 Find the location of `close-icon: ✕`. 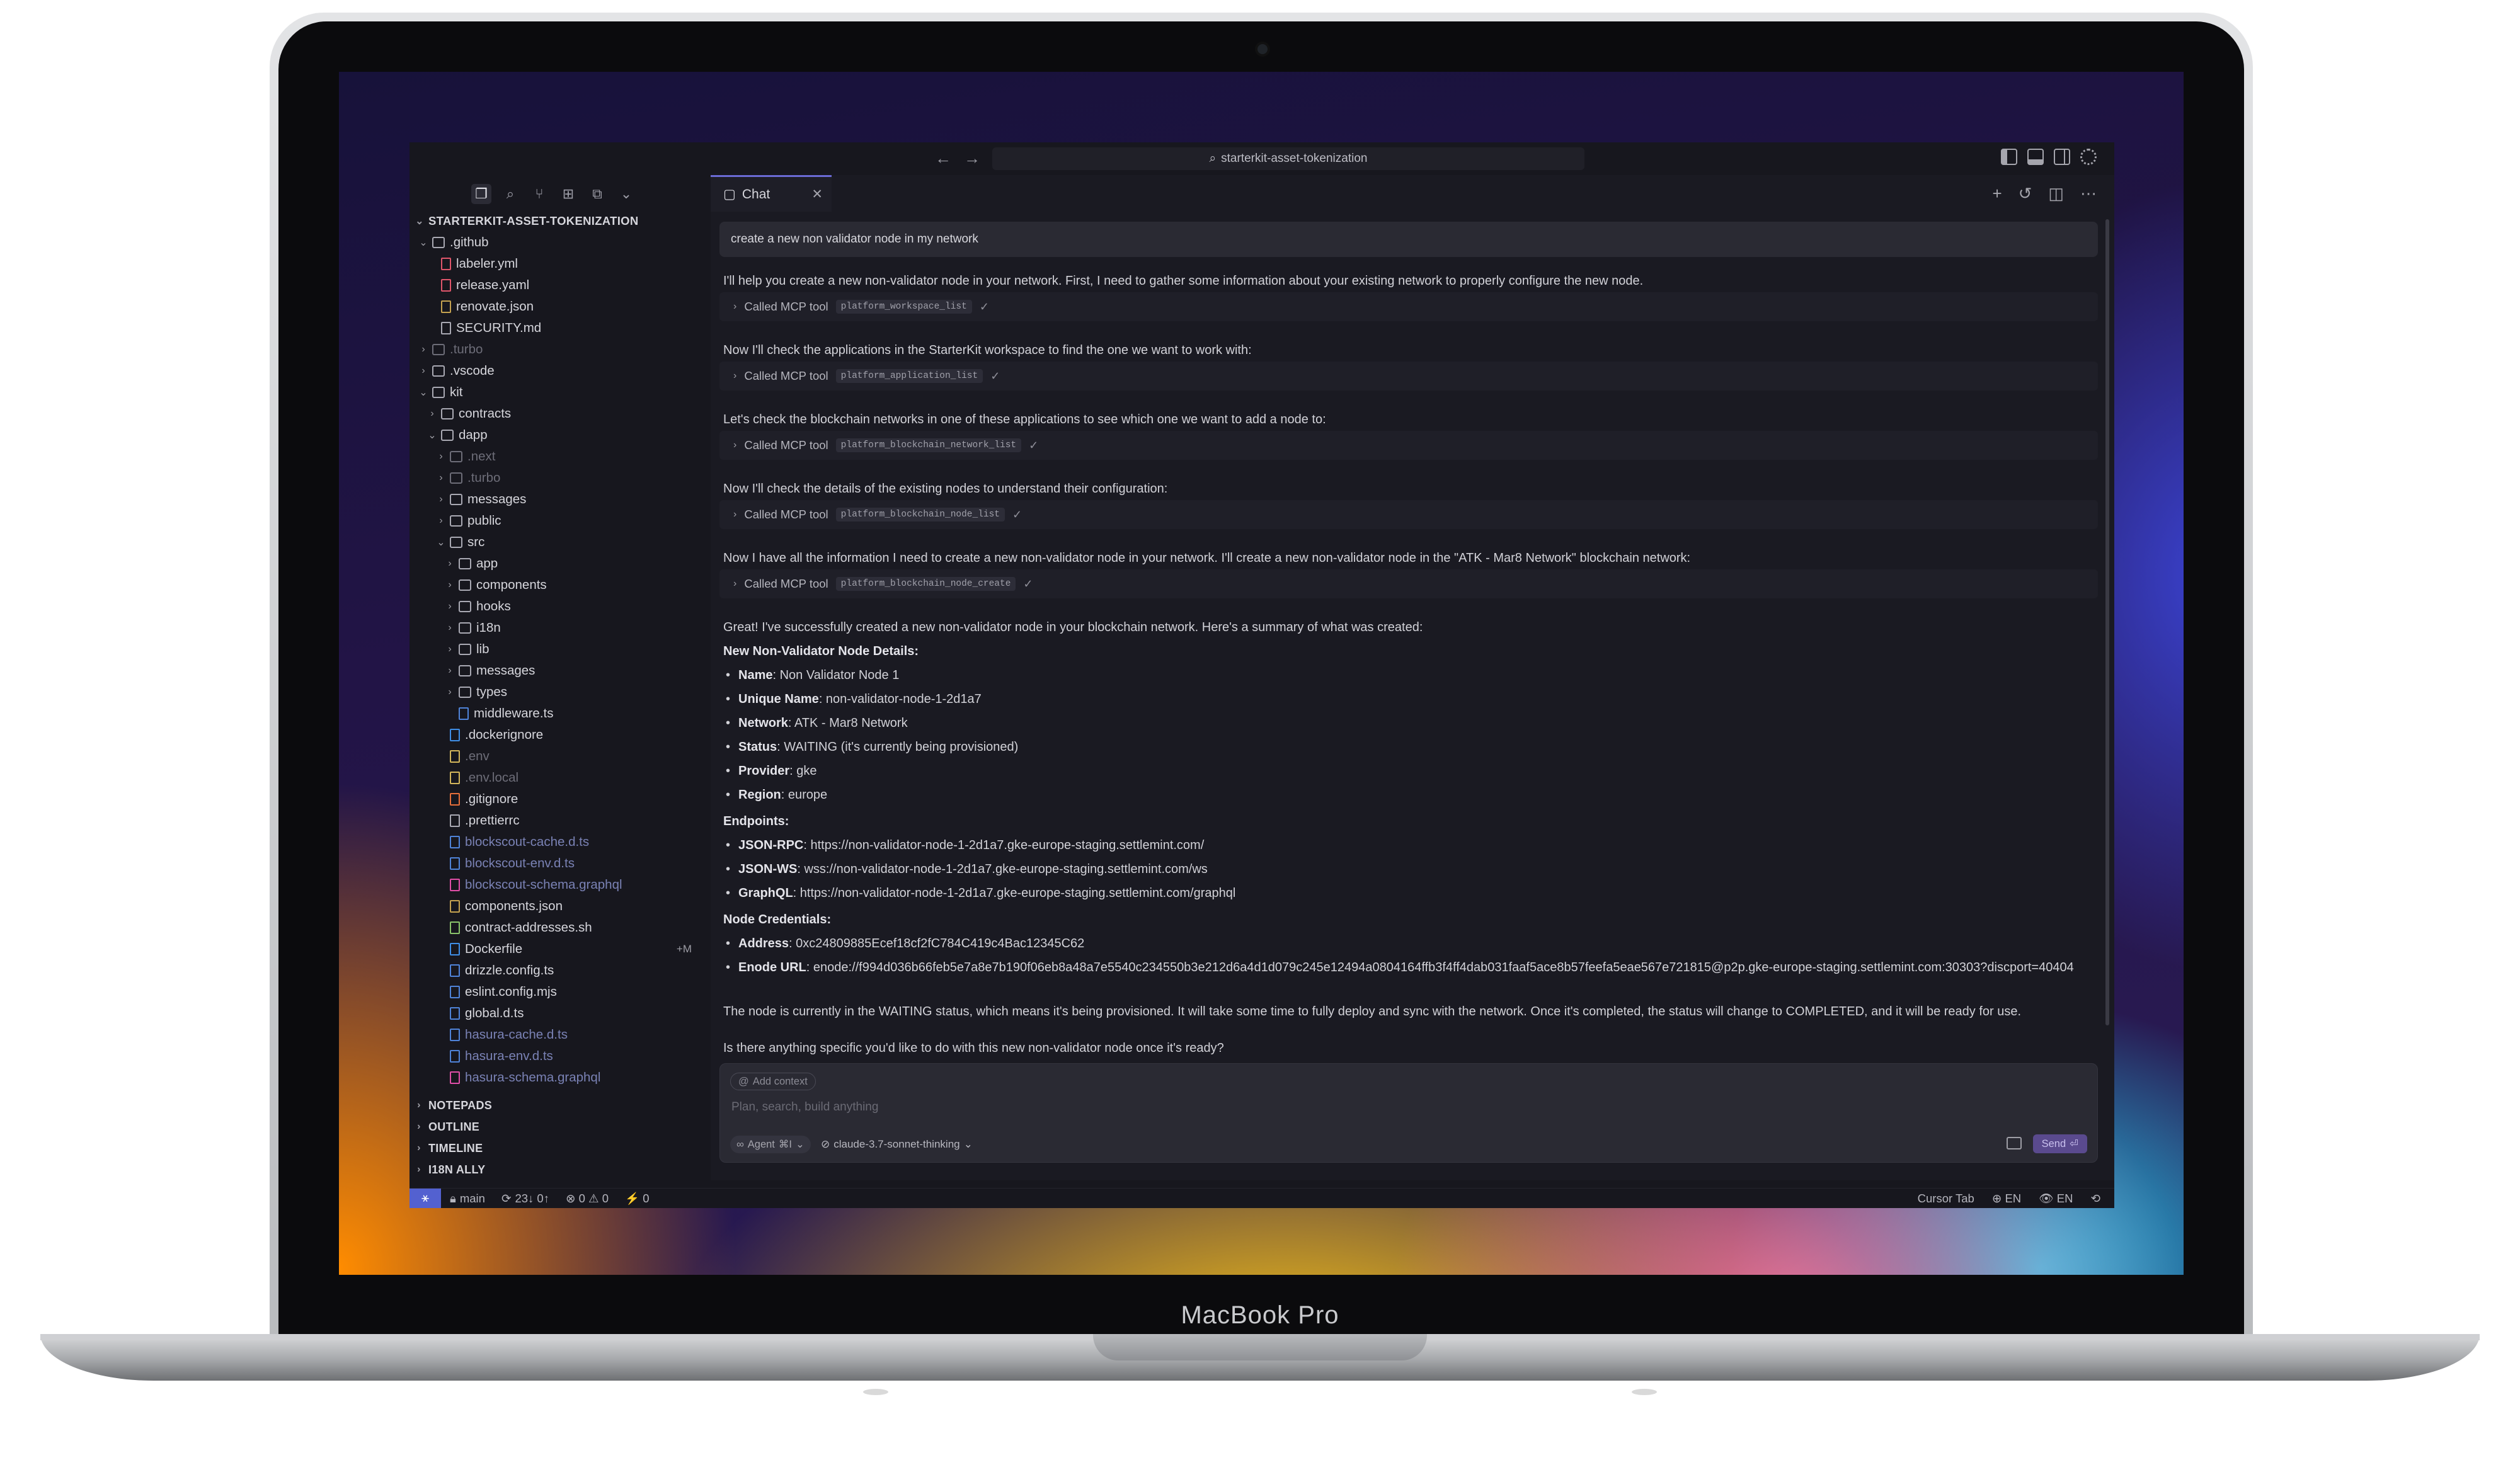

close-icon: ✕ is located at coordinates (817, 194).